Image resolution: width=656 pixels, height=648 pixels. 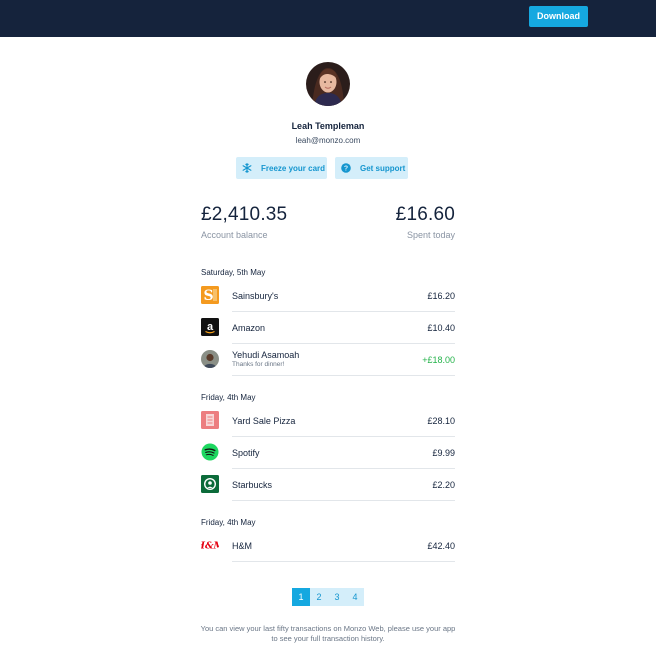 What do you see at coordinates (264, 421) in the screenshot?
I see `merchant-name: Yard Sale Pizza` at bounding box center [264, 421].